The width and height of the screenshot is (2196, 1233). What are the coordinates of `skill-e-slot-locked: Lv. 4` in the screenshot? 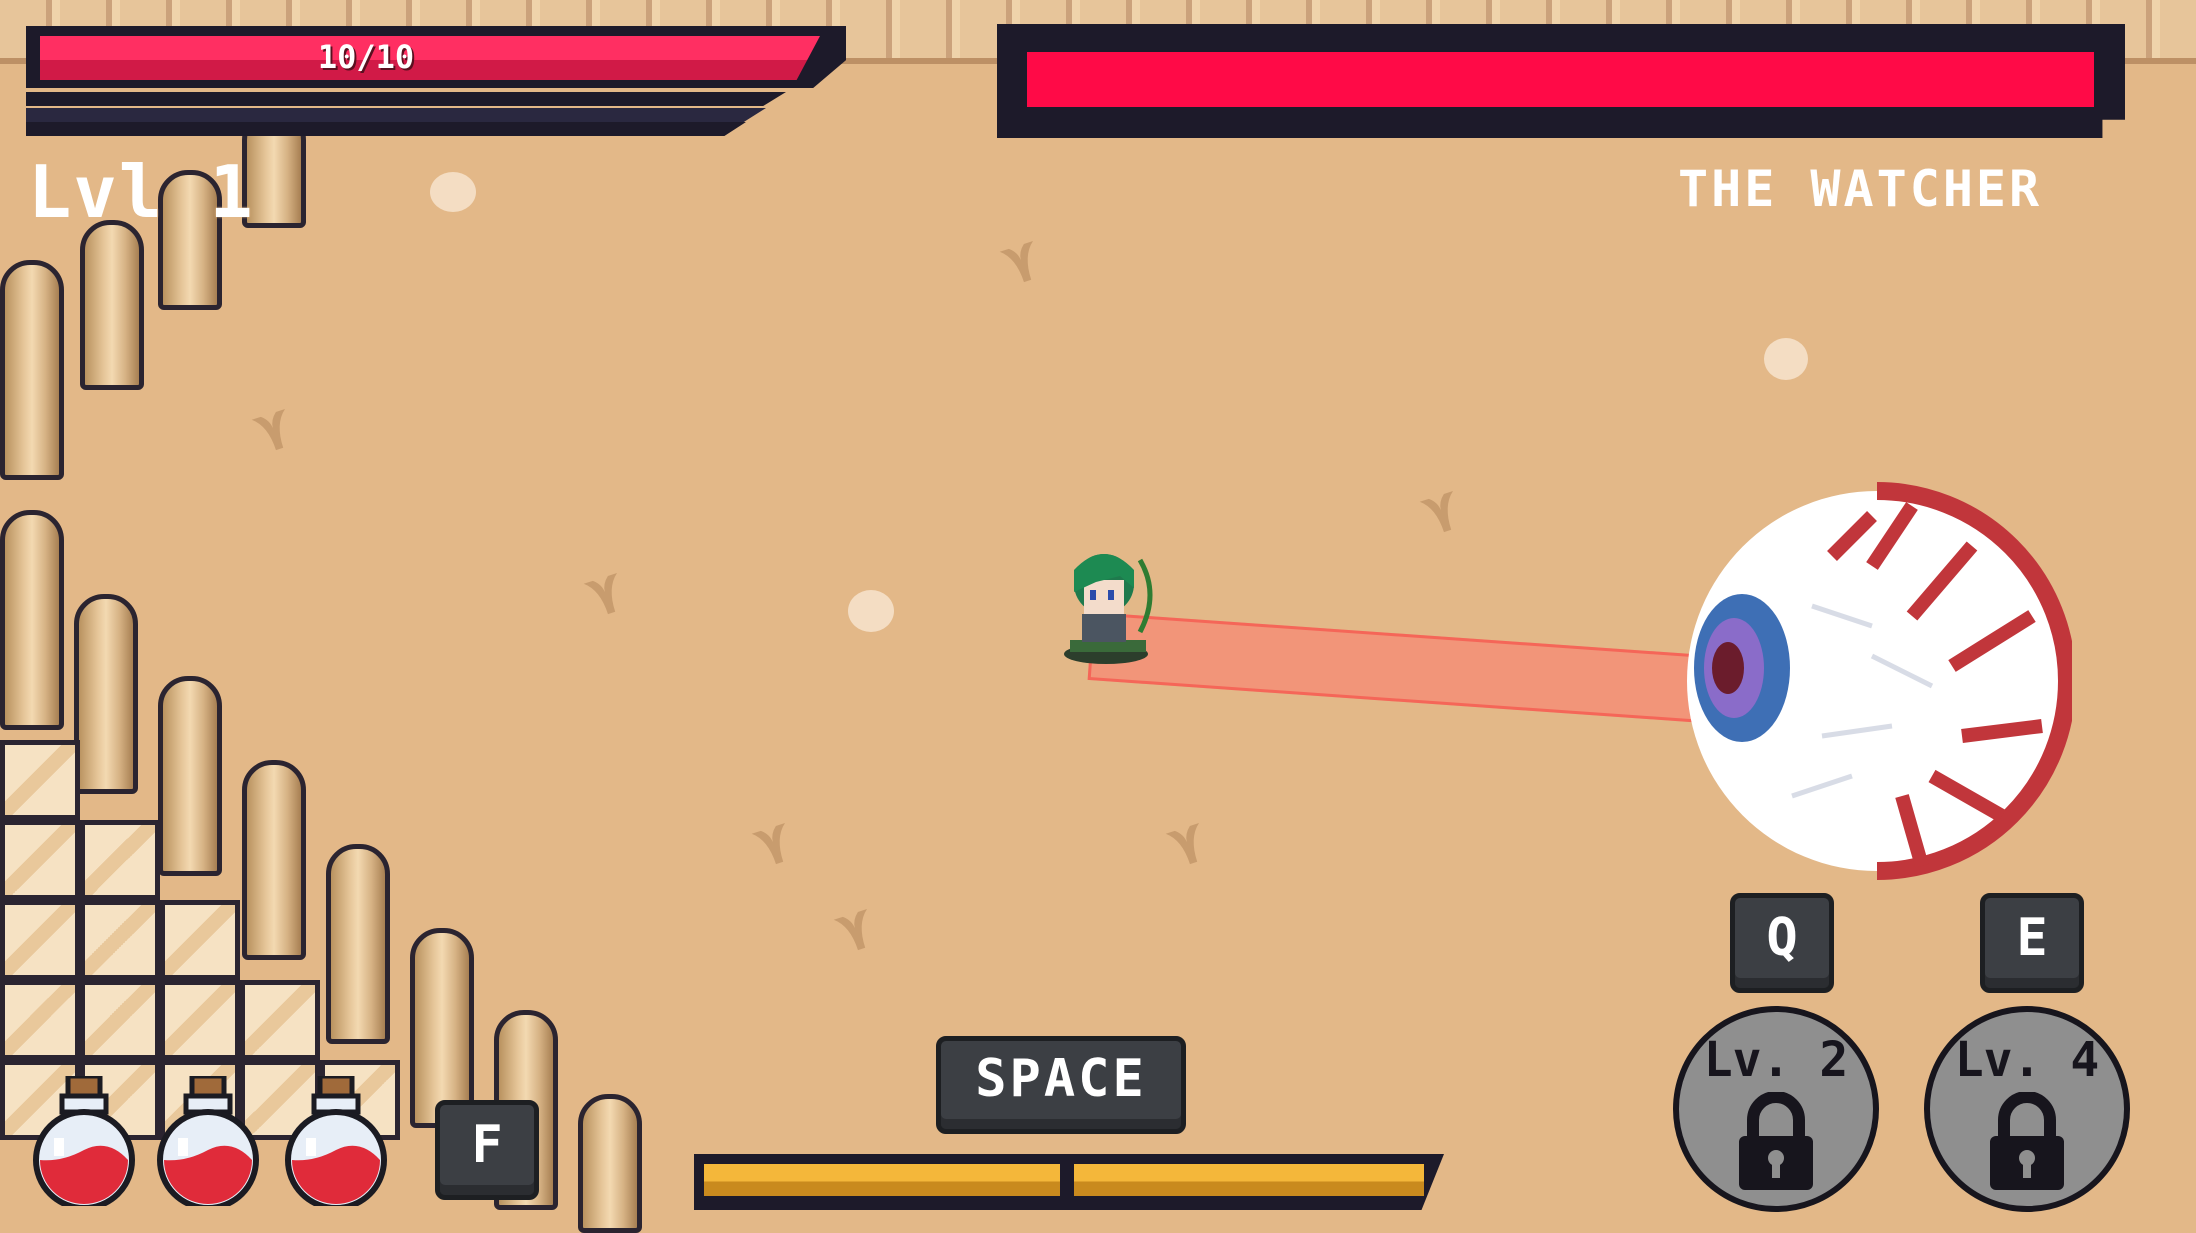 It's located at (2027, 1109).